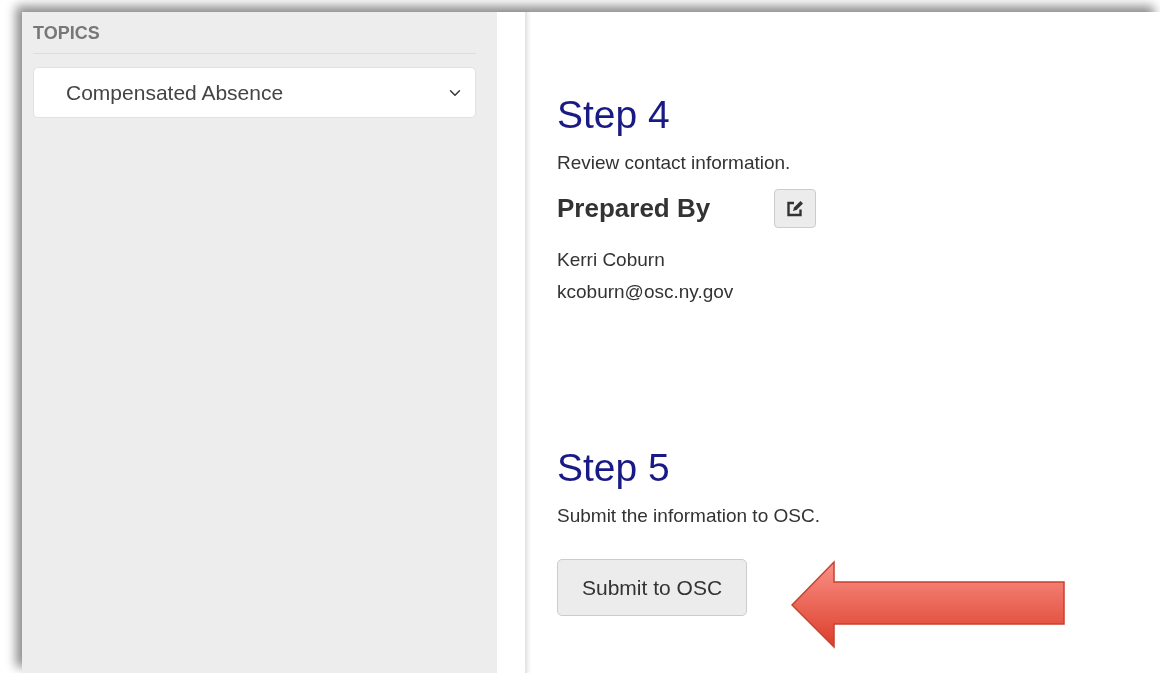 This screenshot has height=673, width=1160. I want to click on step-heading: Step 4, so click(614, 115).